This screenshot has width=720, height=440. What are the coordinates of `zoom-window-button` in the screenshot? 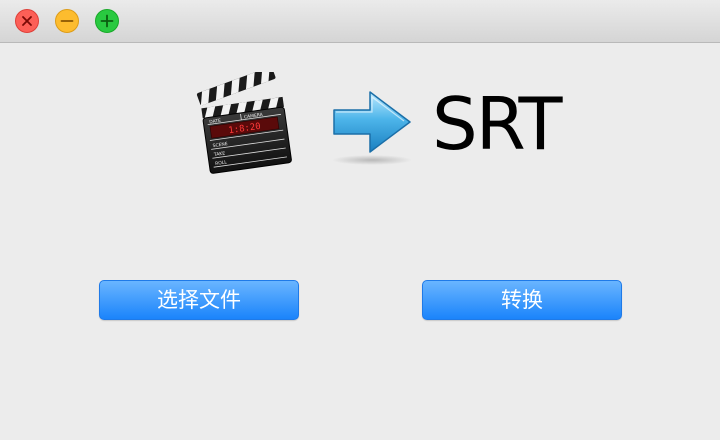 It's located at (107, 21).